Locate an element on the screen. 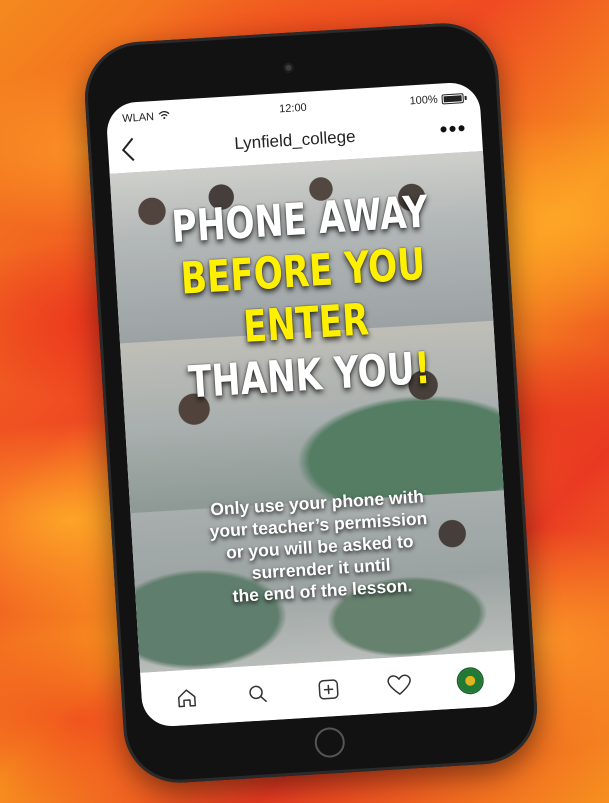  profile-avatar is located at coordinates (470, 680).